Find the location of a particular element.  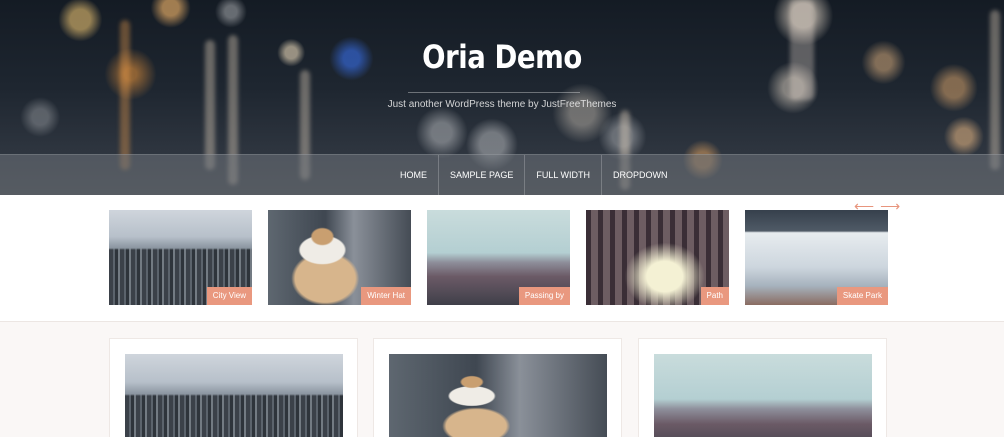

main-navigation: HOME SAMPLE PAGE FULL WIDTH DROPDOWN is located at coordinates (502, 174).